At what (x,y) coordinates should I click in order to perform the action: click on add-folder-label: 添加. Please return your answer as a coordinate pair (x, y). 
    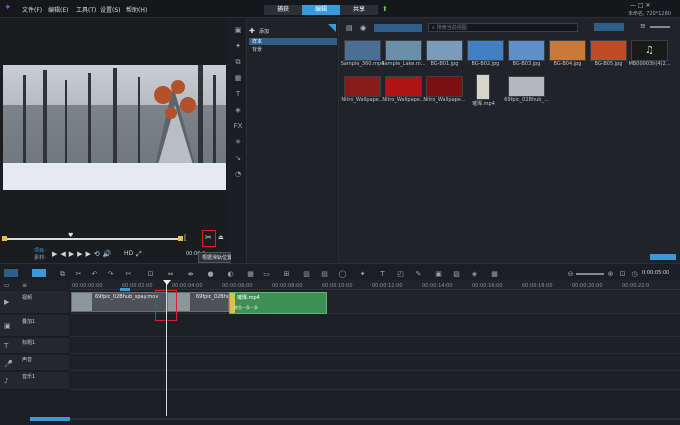
    Looking at the image, I should click on (264, 31).